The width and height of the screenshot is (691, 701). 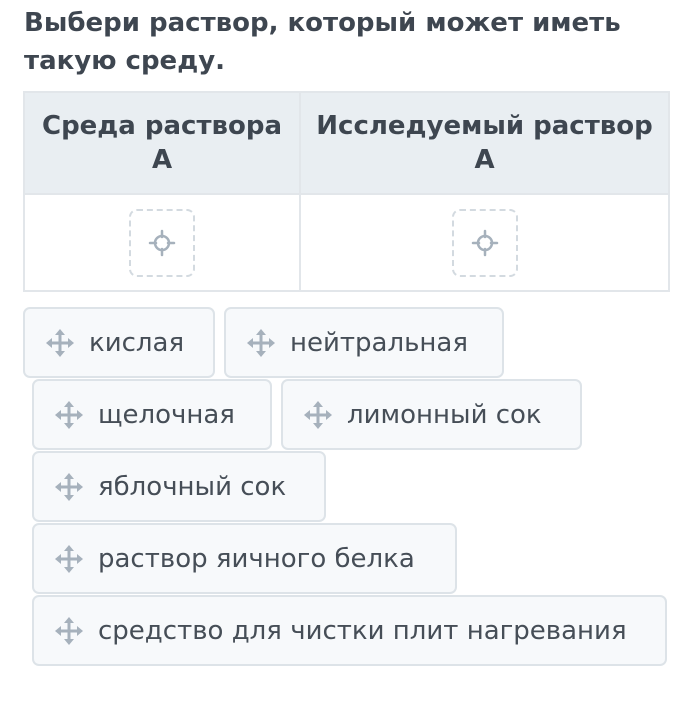 I want to click on option-label: лимонный сок, so click(x=444, y=414).